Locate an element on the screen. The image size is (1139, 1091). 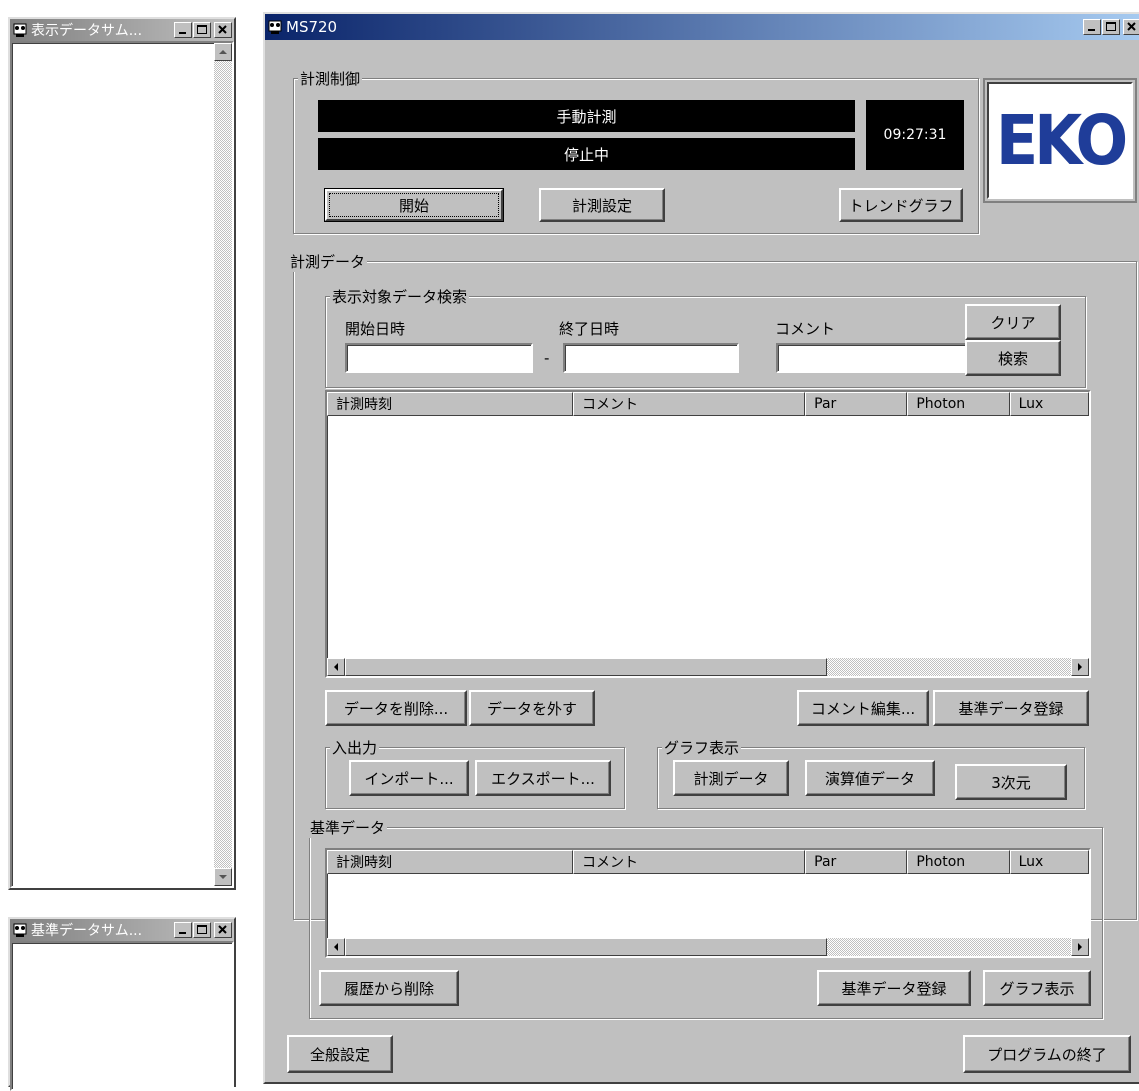
start-button-label: 開始 is located at coordinates (413, 205).